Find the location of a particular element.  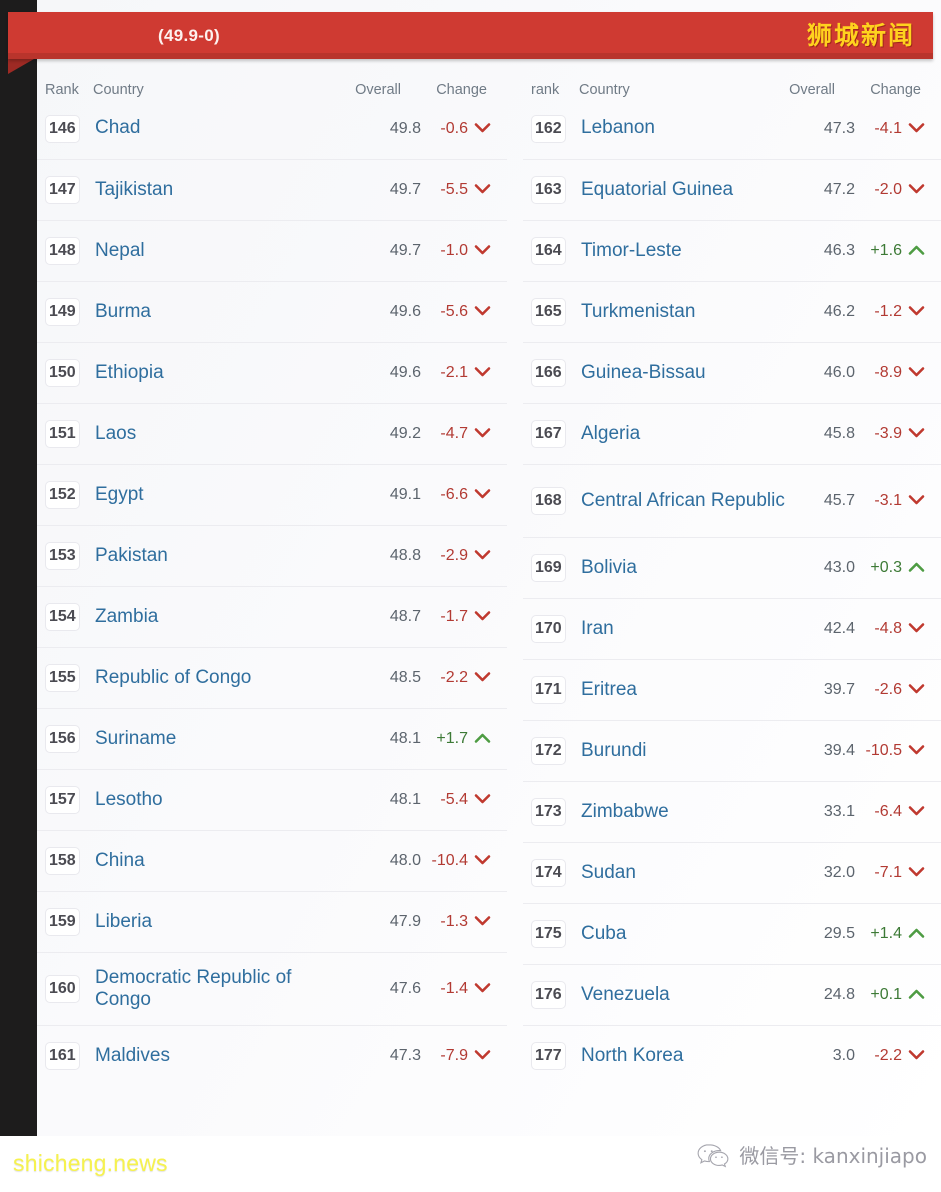

table-row: 160 Democratic Republic of Congo 47.6 -1.4 is located at coordinates (272, 988).